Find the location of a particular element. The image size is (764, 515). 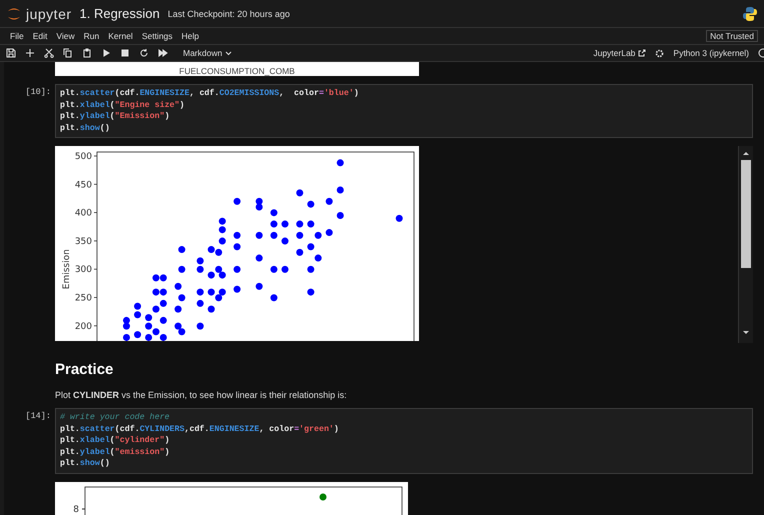

notebook-title: 1. Regression is located at coordinates (120, 13).